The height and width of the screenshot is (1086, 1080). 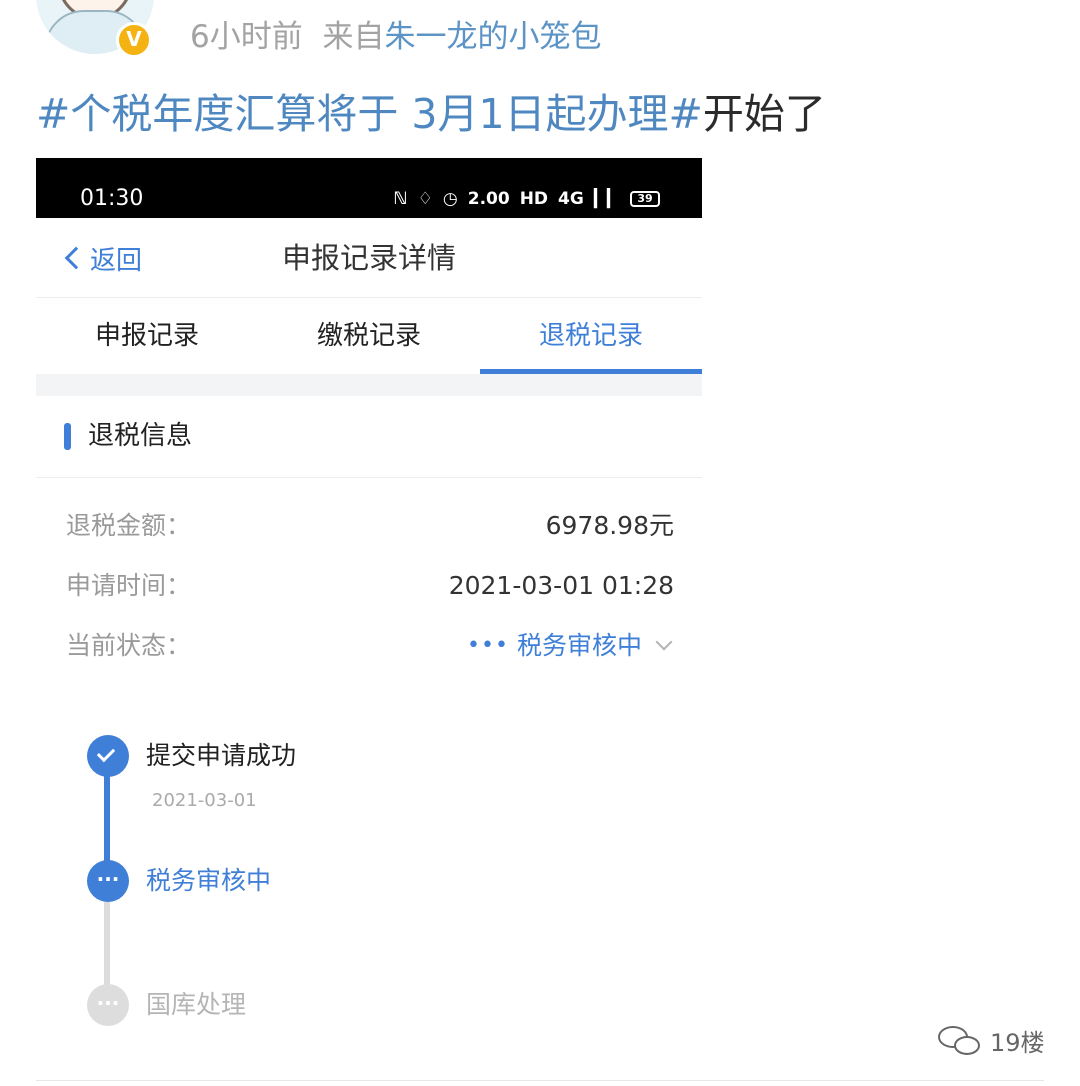 What do you see at coordinates (609, 525) in the screenshot?
I see `refund-amount-value: 6978.98元` at bounding box center [609, 525].